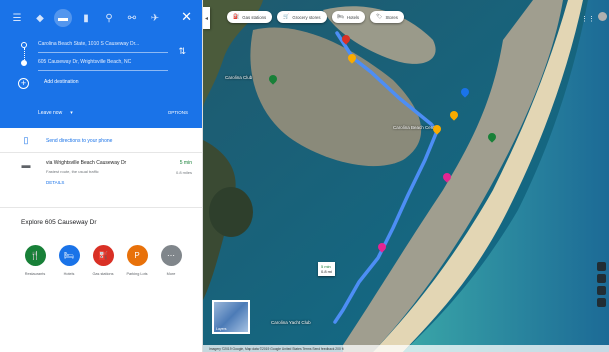  Describe the element at coordinates (155, 18) in the screenshot. I see `flight-mode-icon: ✈` at that location.